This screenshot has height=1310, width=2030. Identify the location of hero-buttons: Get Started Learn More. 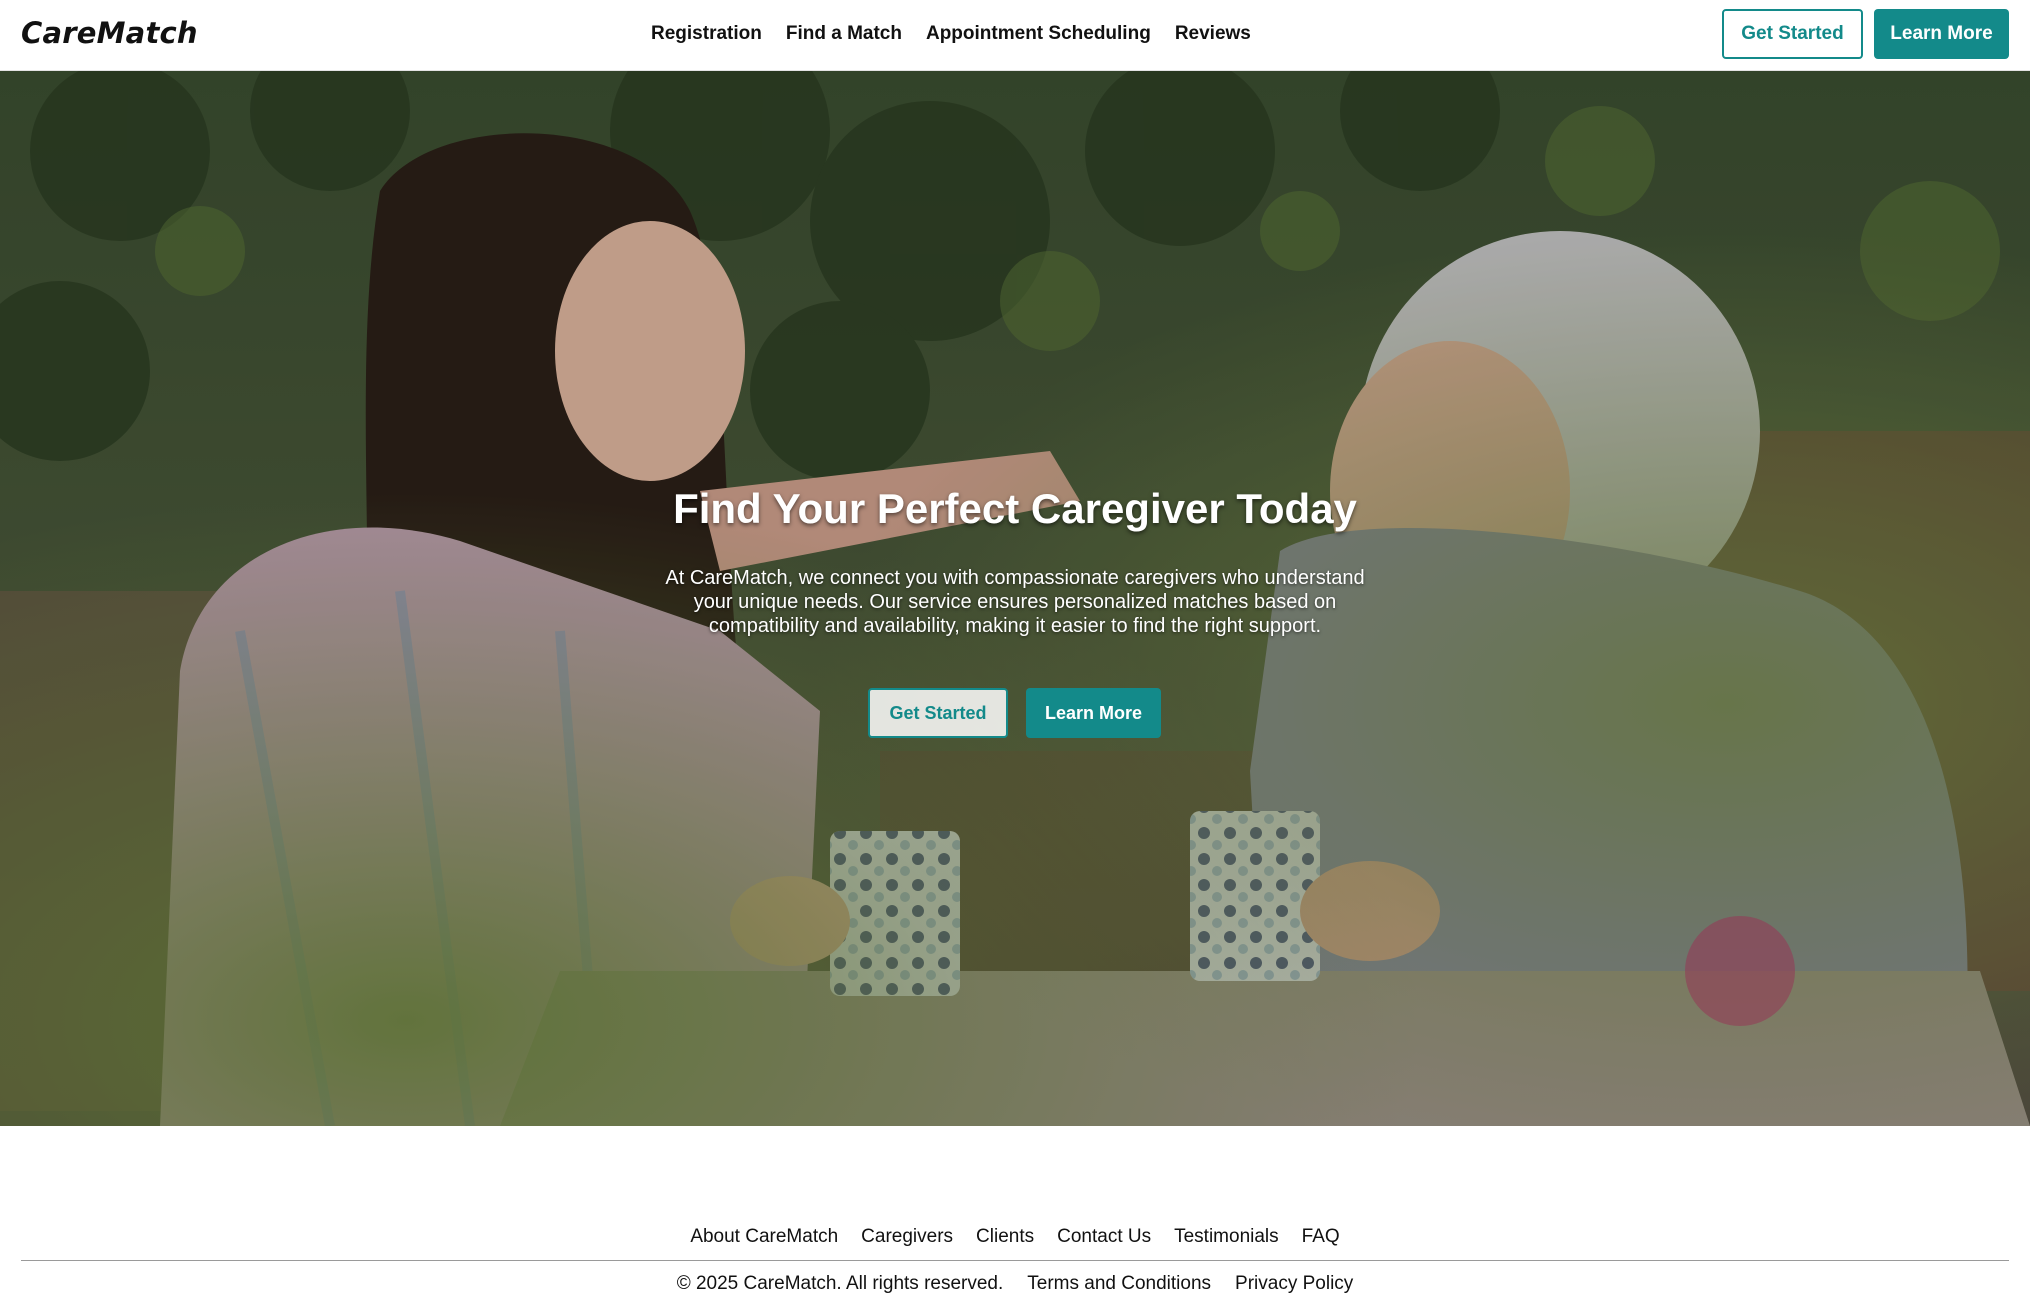
(1014, 713).